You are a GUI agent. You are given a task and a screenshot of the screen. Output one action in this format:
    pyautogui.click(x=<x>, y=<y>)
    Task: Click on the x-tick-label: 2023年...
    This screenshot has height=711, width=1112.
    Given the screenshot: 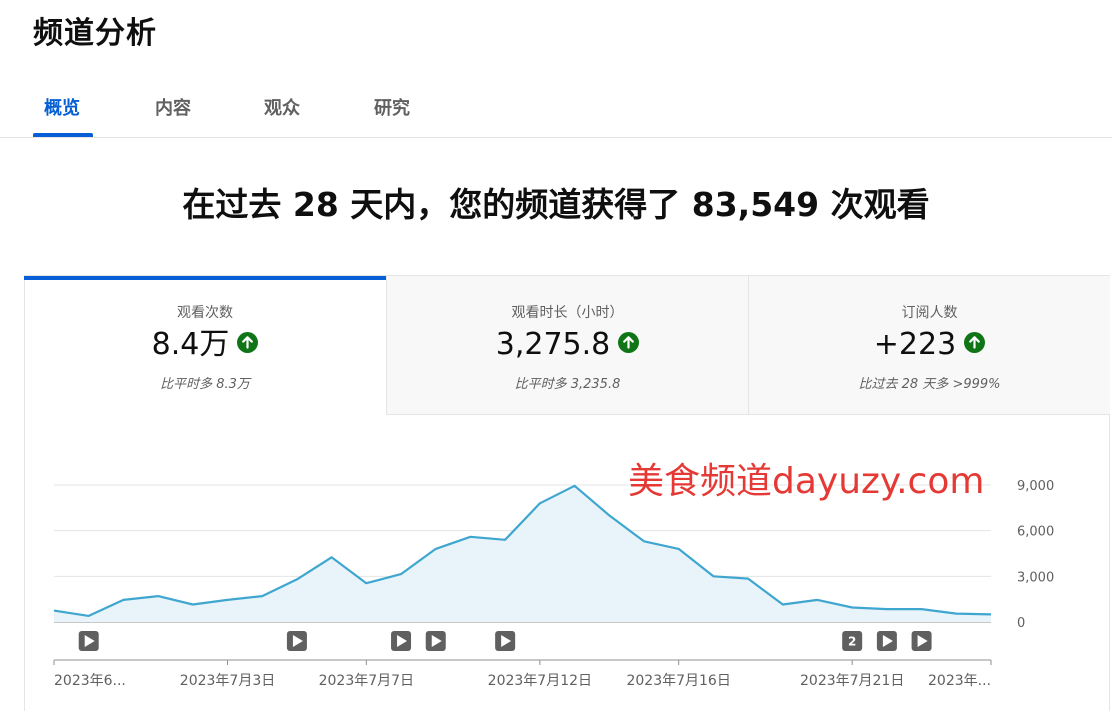 What is the action you would take?
    pyautogui.click(x=959, y=681)
    